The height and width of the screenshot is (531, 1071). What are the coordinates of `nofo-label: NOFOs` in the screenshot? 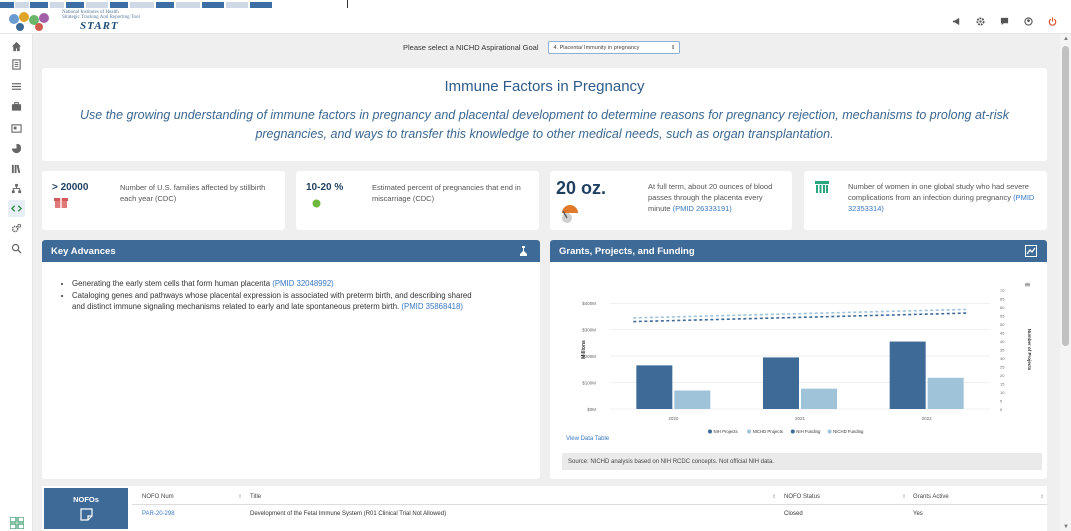 It's located at (86, 499).